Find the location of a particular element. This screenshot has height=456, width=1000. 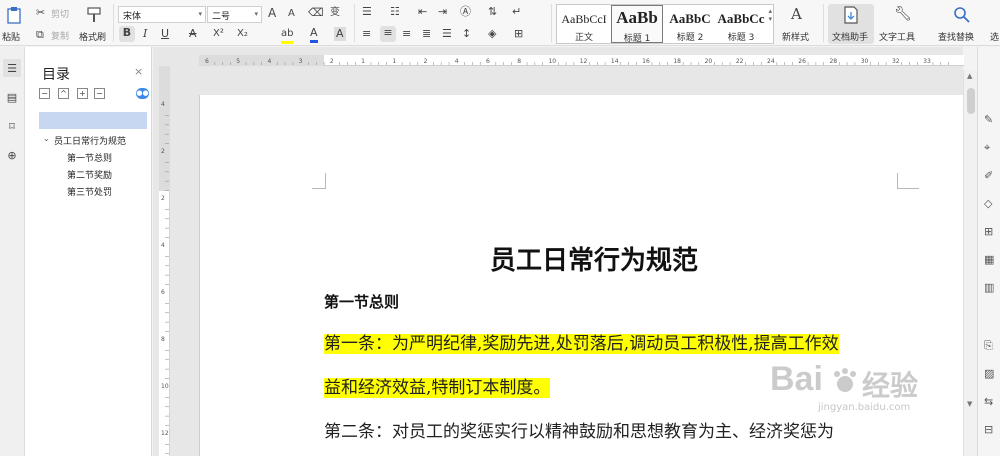

remove-heading-button: − is located at coordinates (99, 93).